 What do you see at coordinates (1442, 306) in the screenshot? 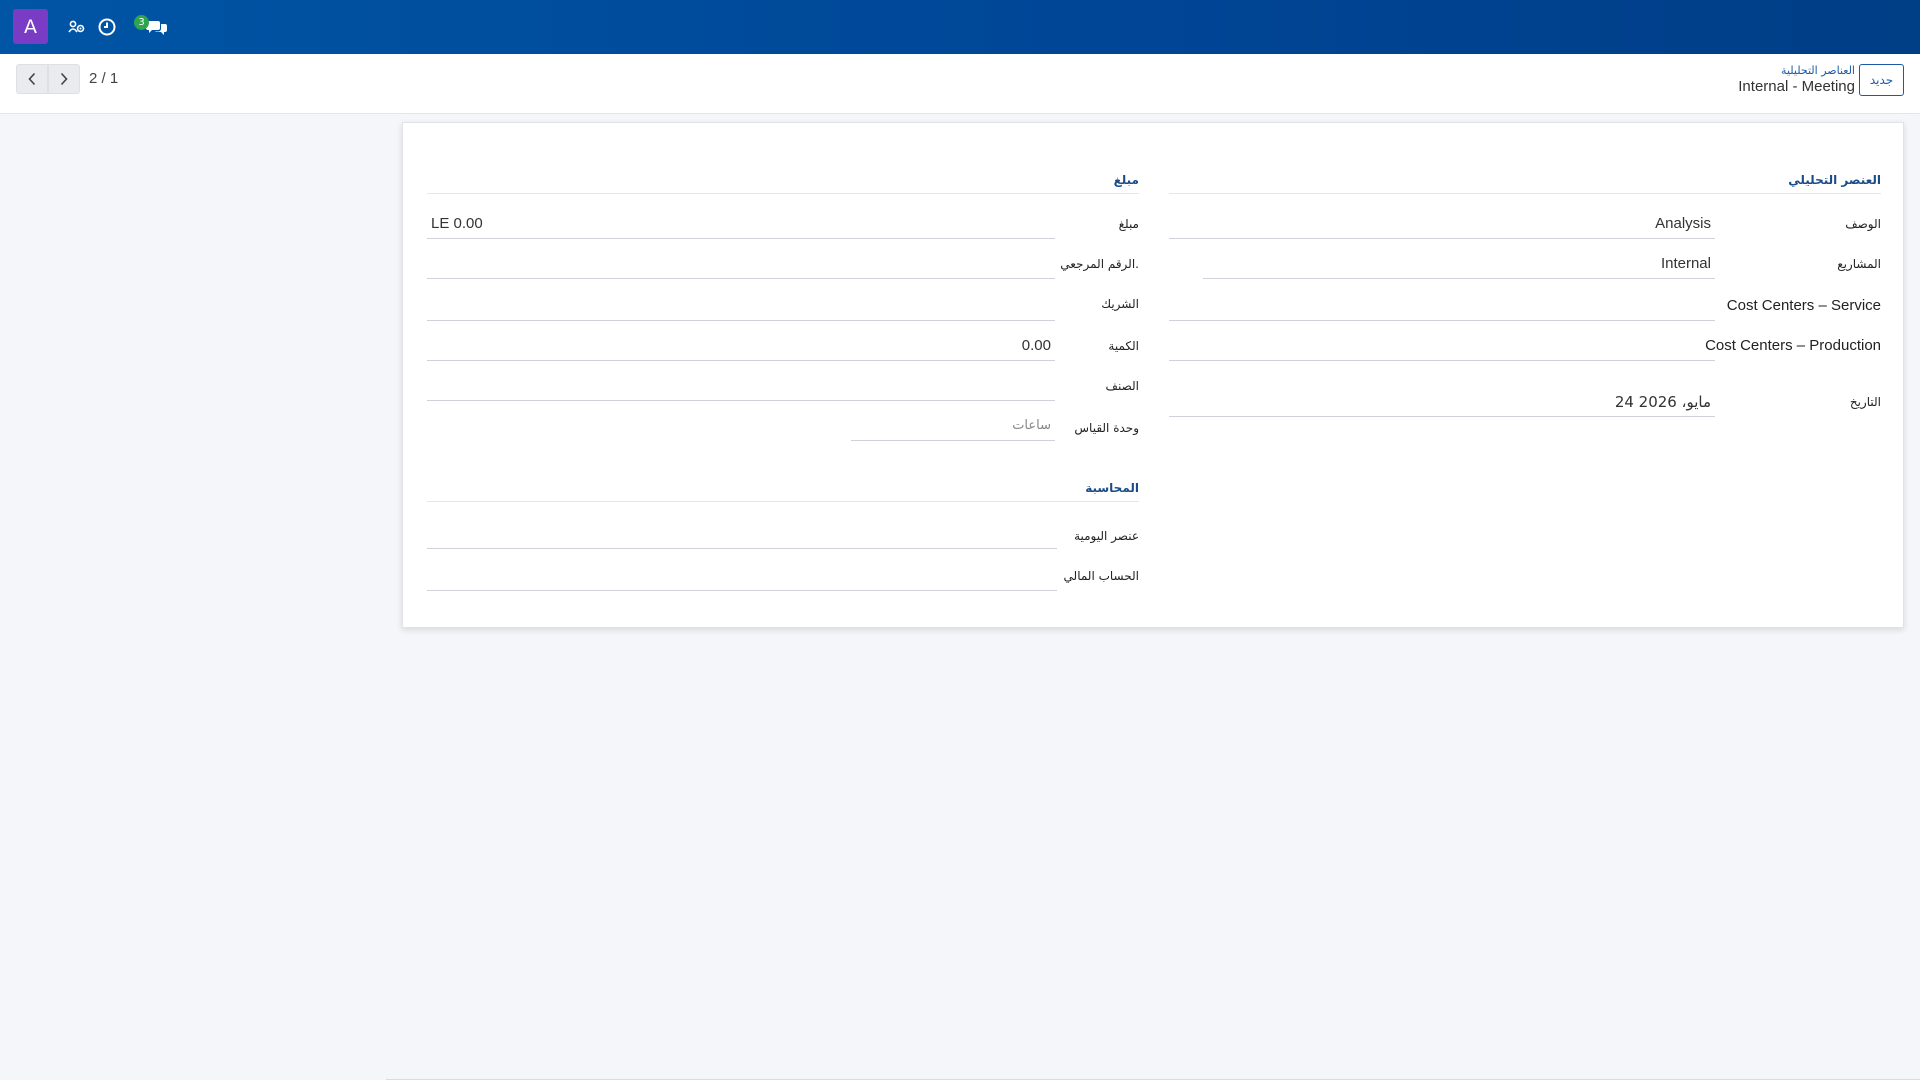
I see `cost-centers-service-field` at bounding box center [1442, 306].